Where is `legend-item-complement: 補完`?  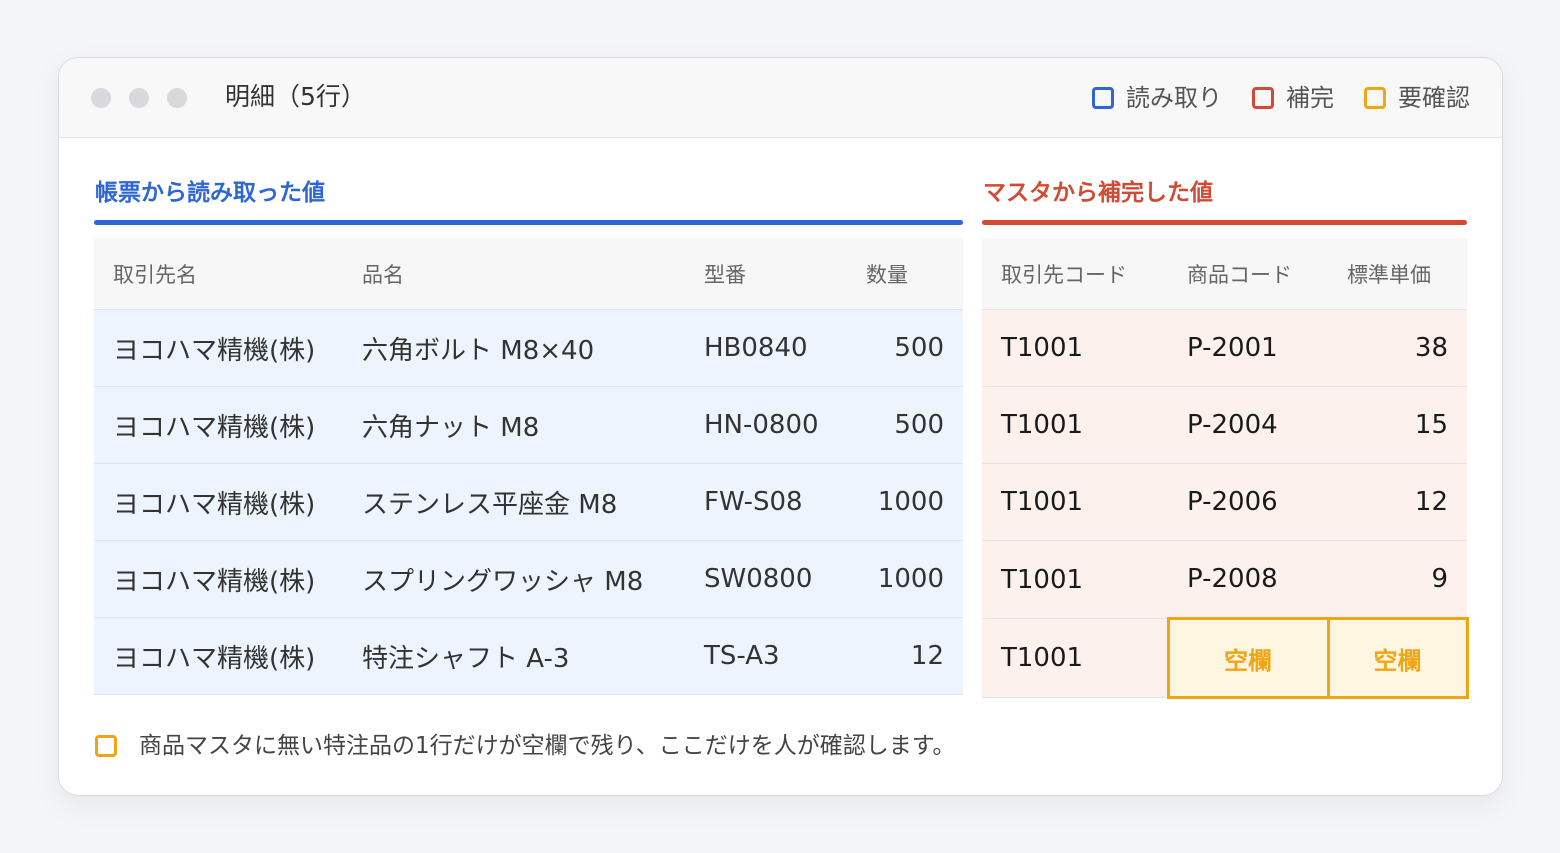
legend-item-complement: 補完 is located at coordinates (1293, 98).